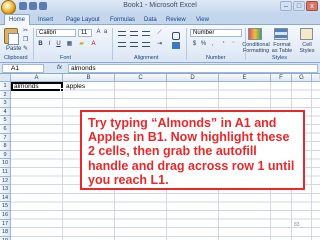 Image resolution: width=320 pixels, height=240 pixels. Describe the element at coordinates (5, 224) in the screenshot. I see `row-header-17: 17` at that location.